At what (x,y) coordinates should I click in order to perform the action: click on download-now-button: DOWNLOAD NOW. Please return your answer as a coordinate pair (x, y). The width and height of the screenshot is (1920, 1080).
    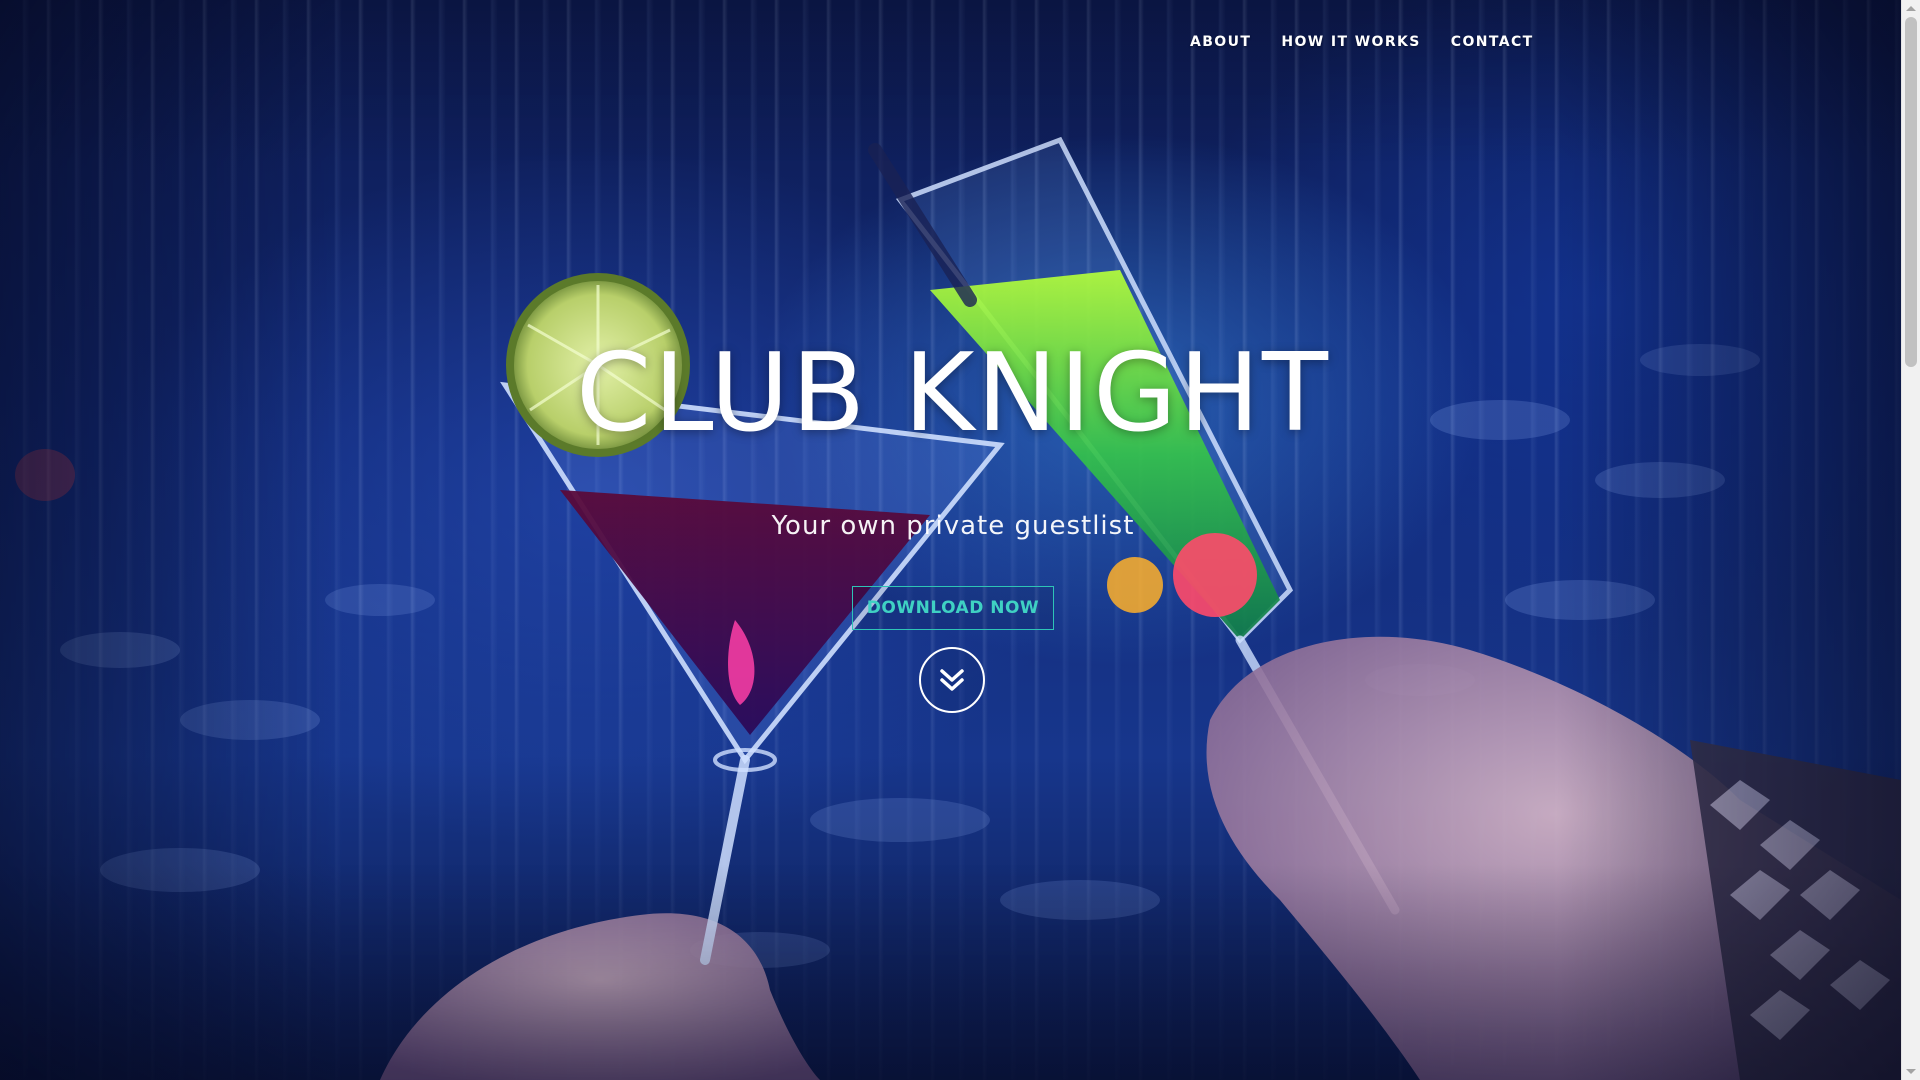
    Looking at the image, I should click on (953, 608).